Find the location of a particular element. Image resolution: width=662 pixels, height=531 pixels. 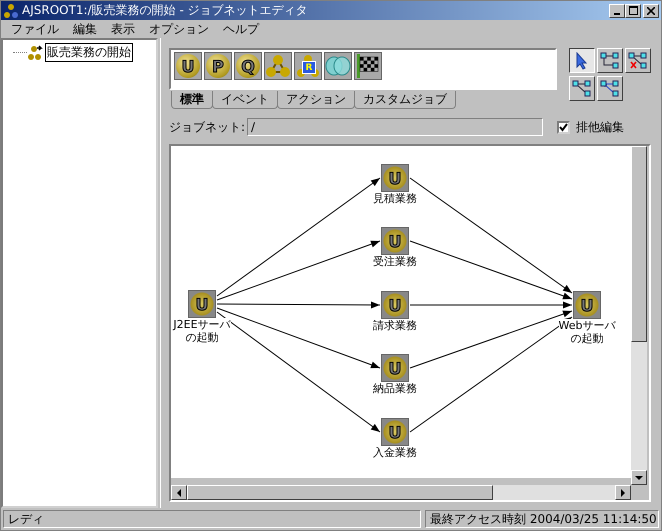

connect-icon is located at coordinates (610, 61).